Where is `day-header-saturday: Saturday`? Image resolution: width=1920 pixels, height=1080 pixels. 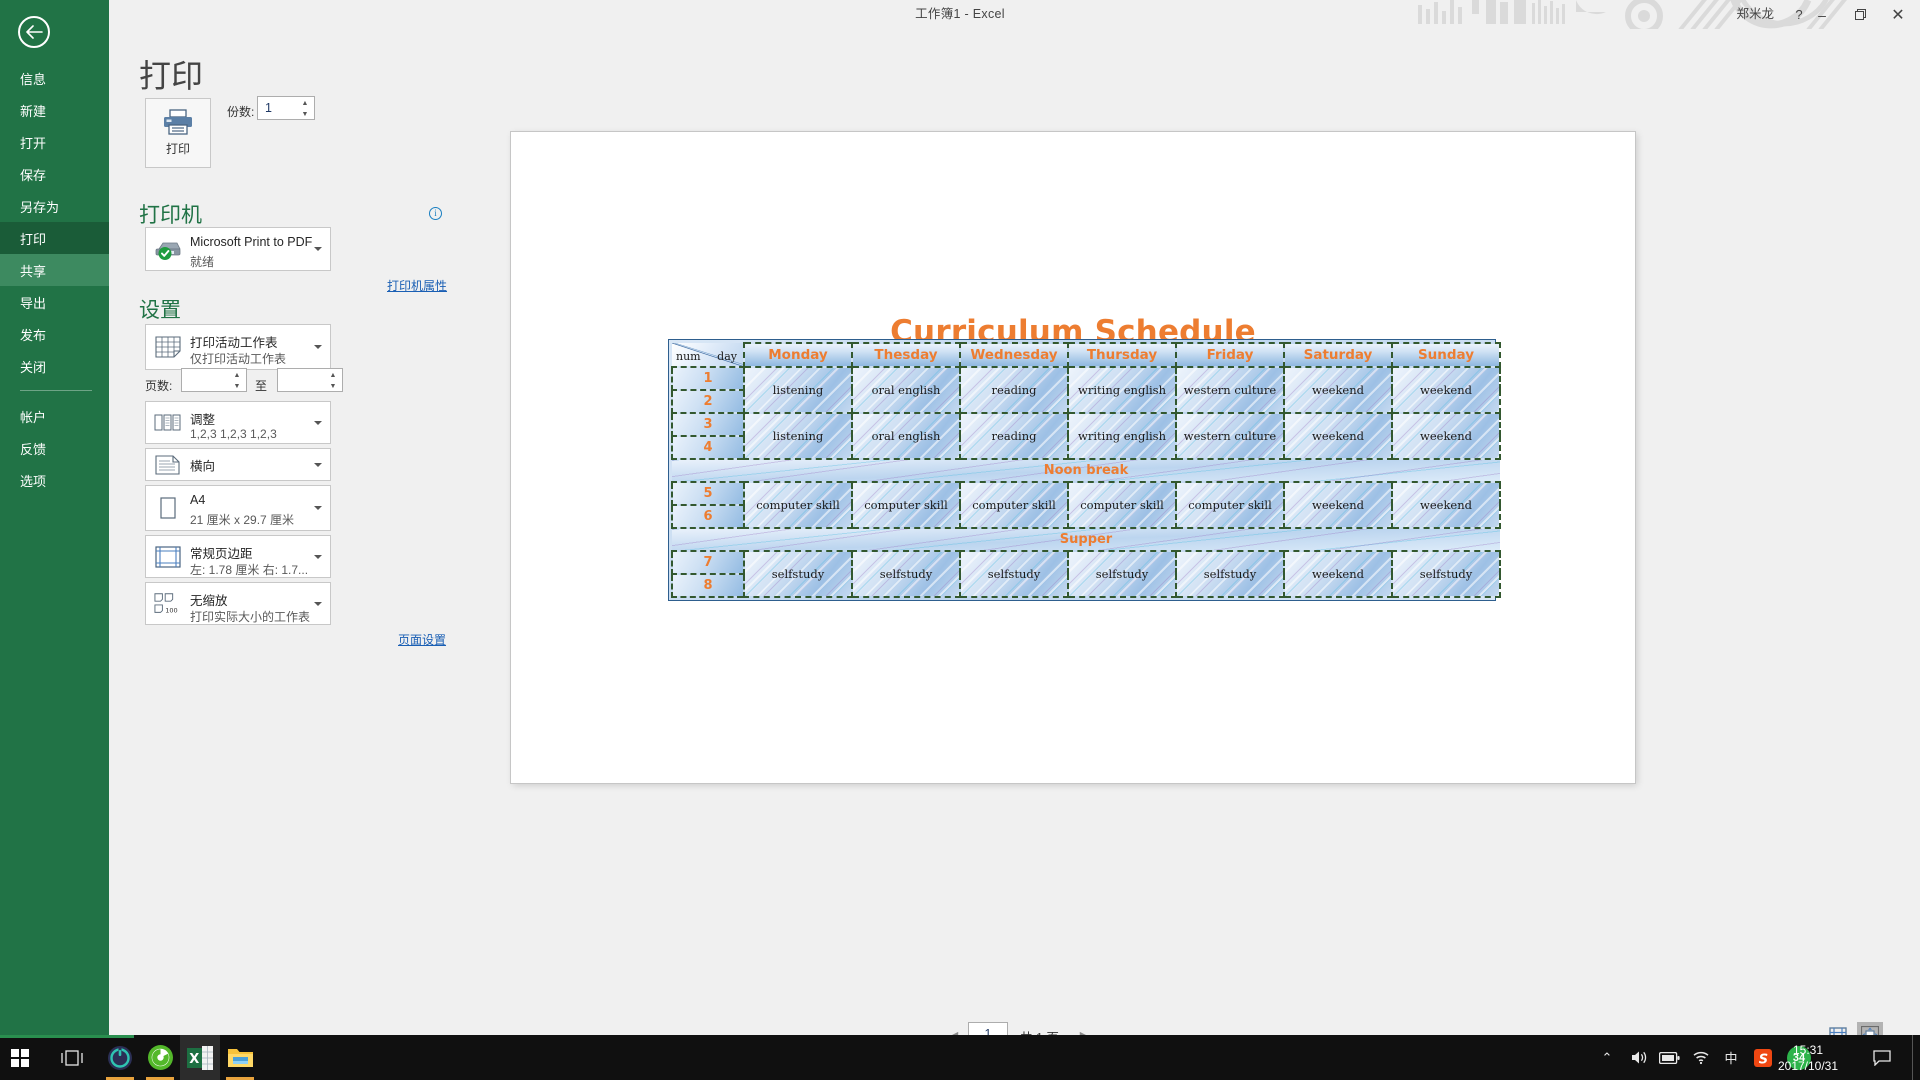 day-header-saturday: Saturday is located at coordinates (1338, 355).